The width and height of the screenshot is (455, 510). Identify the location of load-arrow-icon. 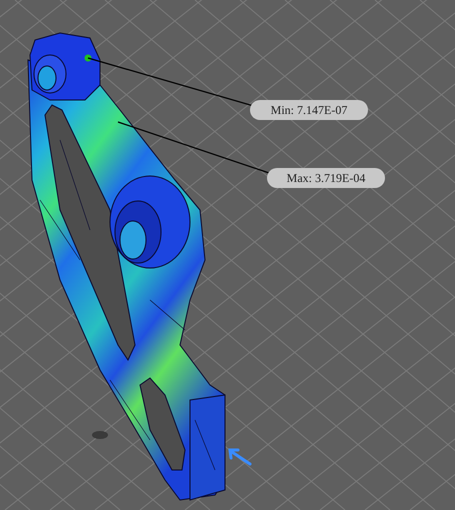
(240, 457).